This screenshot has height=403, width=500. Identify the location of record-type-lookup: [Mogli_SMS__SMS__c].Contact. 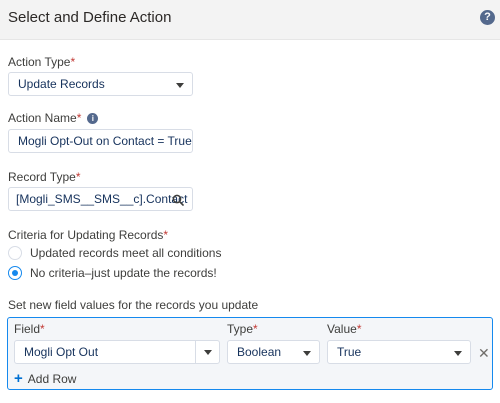
(100, 199).